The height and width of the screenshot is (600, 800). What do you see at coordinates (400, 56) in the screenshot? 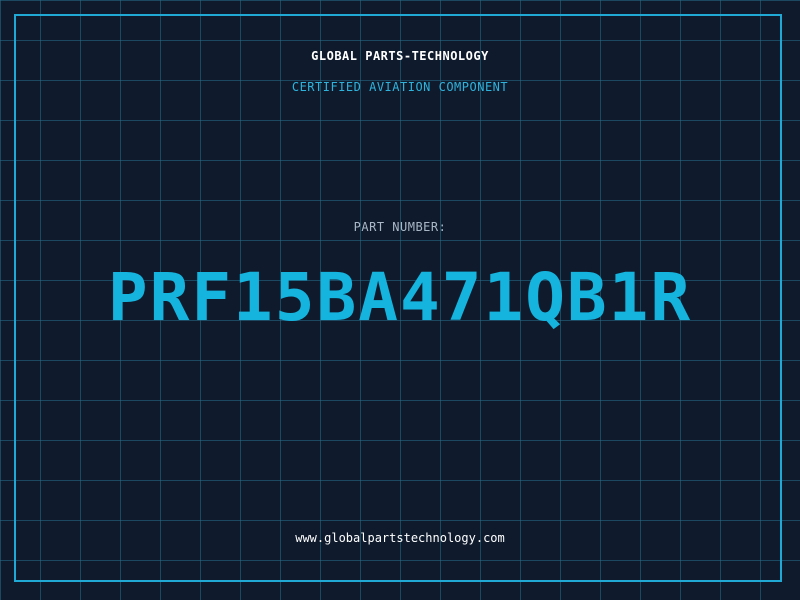
I see `company-name: GLOBAL PARTS-TECHNOLOGY` at bounding box center [400, 56].